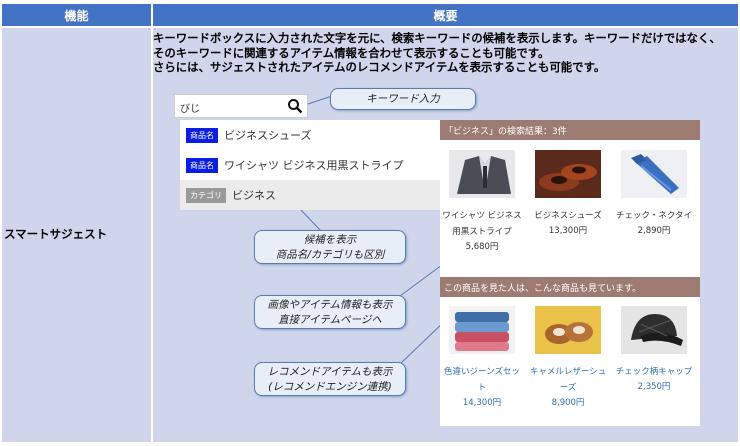 Image resolution: width=740 pixels, height=446 pixels. Describe the element at coordinates (206, 195) in the screenshot. I see `category-badge: カテゴリ` at that location.